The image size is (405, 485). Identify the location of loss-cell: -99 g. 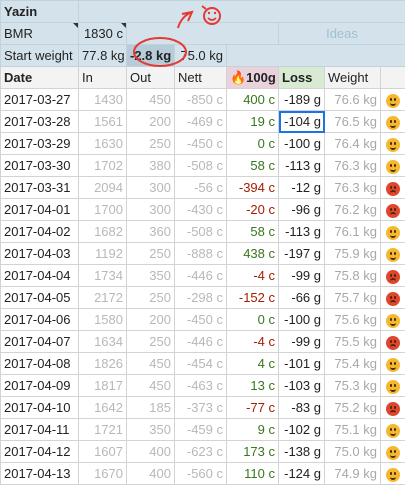
(302, 276).